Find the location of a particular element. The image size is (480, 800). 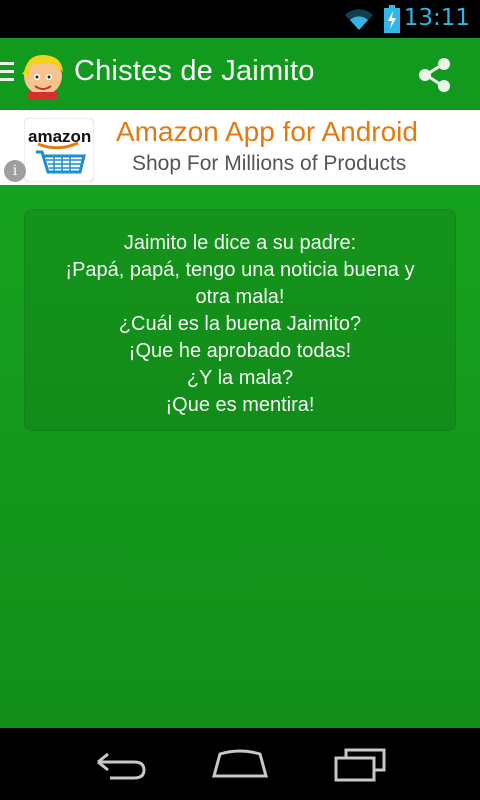

info-icon: i is located at coordinates (15, 171).